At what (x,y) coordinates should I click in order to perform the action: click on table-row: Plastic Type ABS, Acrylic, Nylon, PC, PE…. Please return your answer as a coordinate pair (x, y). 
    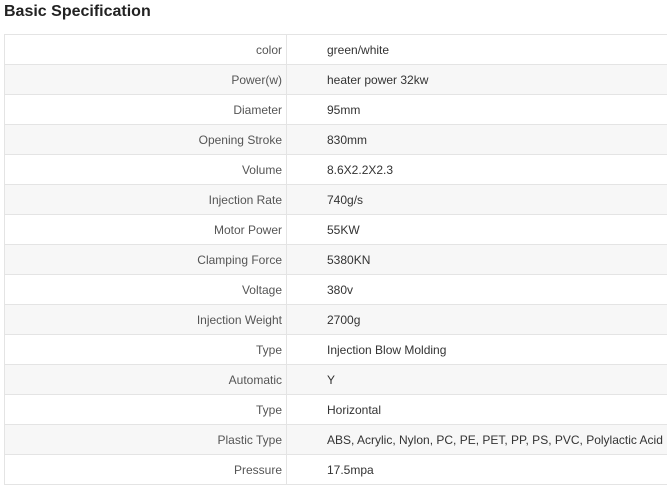
    Looking at the image, I should click on (336, 440).